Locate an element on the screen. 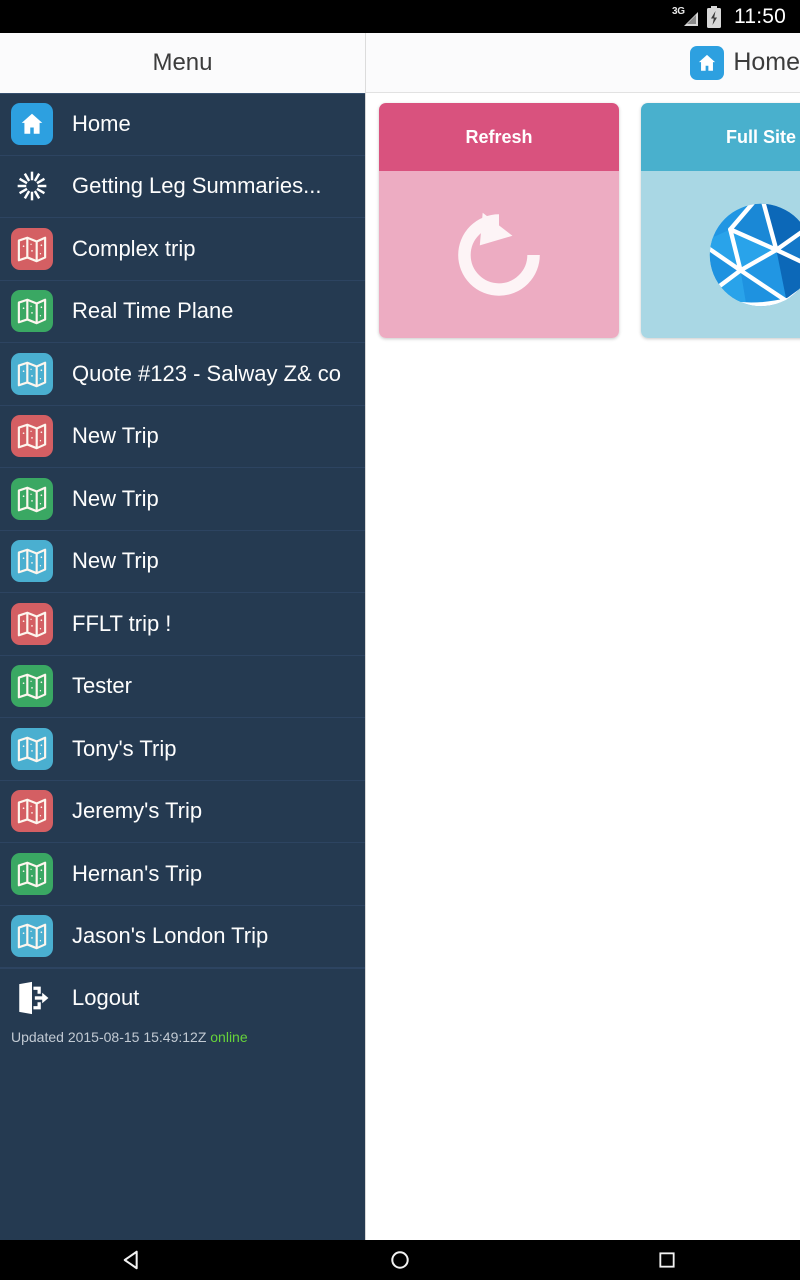  nav-recents-button is located at coordinates (667, 1260).